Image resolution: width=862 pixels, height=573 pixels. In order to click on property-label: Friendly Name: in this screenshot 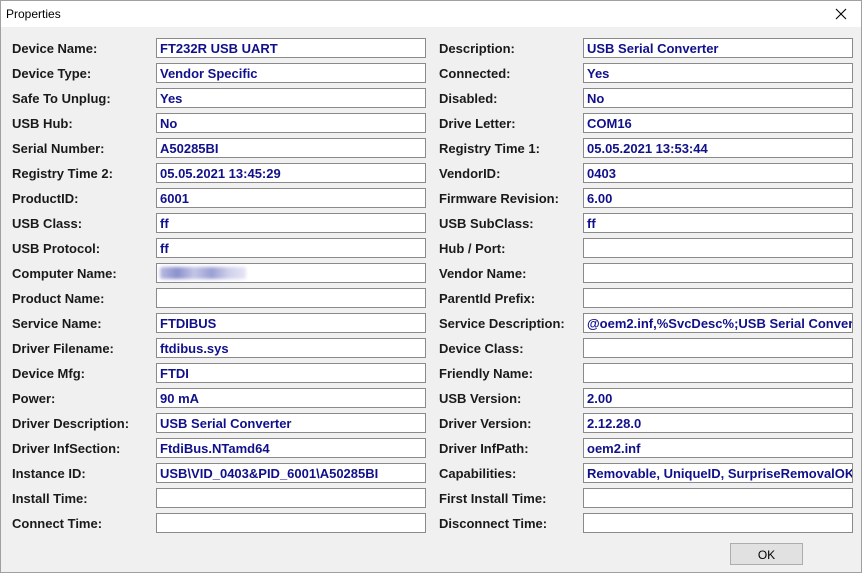, I will do `click(486, 373)`.